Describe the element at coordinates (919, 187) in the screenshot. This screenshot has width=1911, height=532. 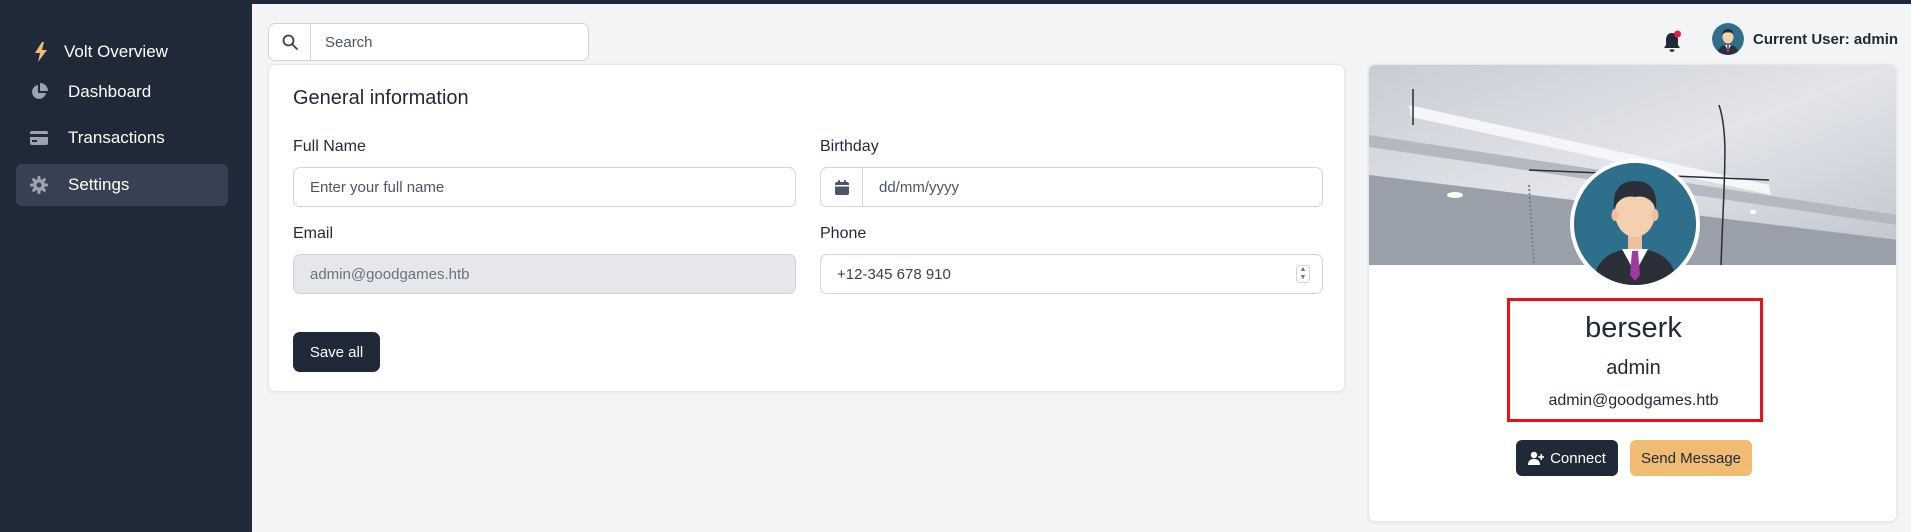
I see `birthday-placeholder: dd/mm/yyyy` at that location.